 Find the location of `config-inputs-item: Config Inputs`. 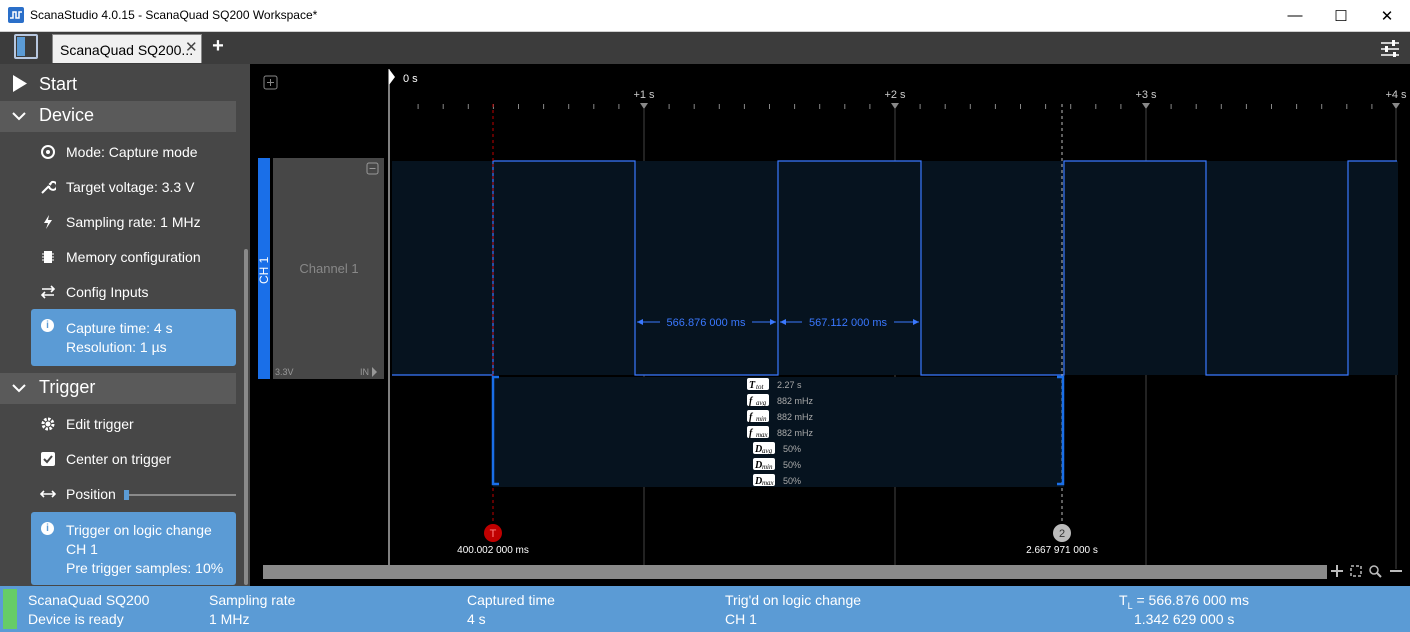

config-inputs-item: Config Inputs is located at coordinates (94, 292).